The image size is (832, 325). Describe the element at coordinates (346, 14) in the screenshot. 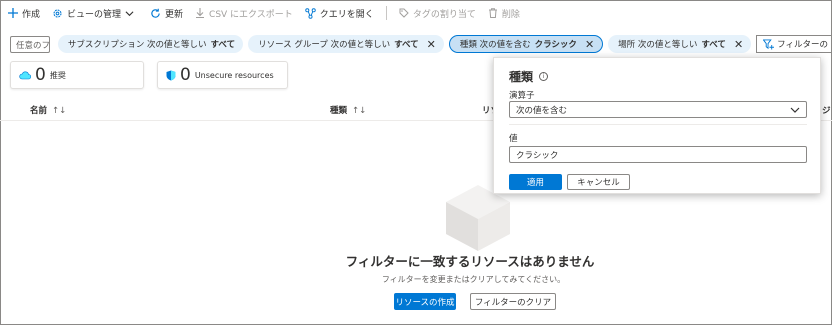

I see `open-query-label: クエリを開く` at that location.